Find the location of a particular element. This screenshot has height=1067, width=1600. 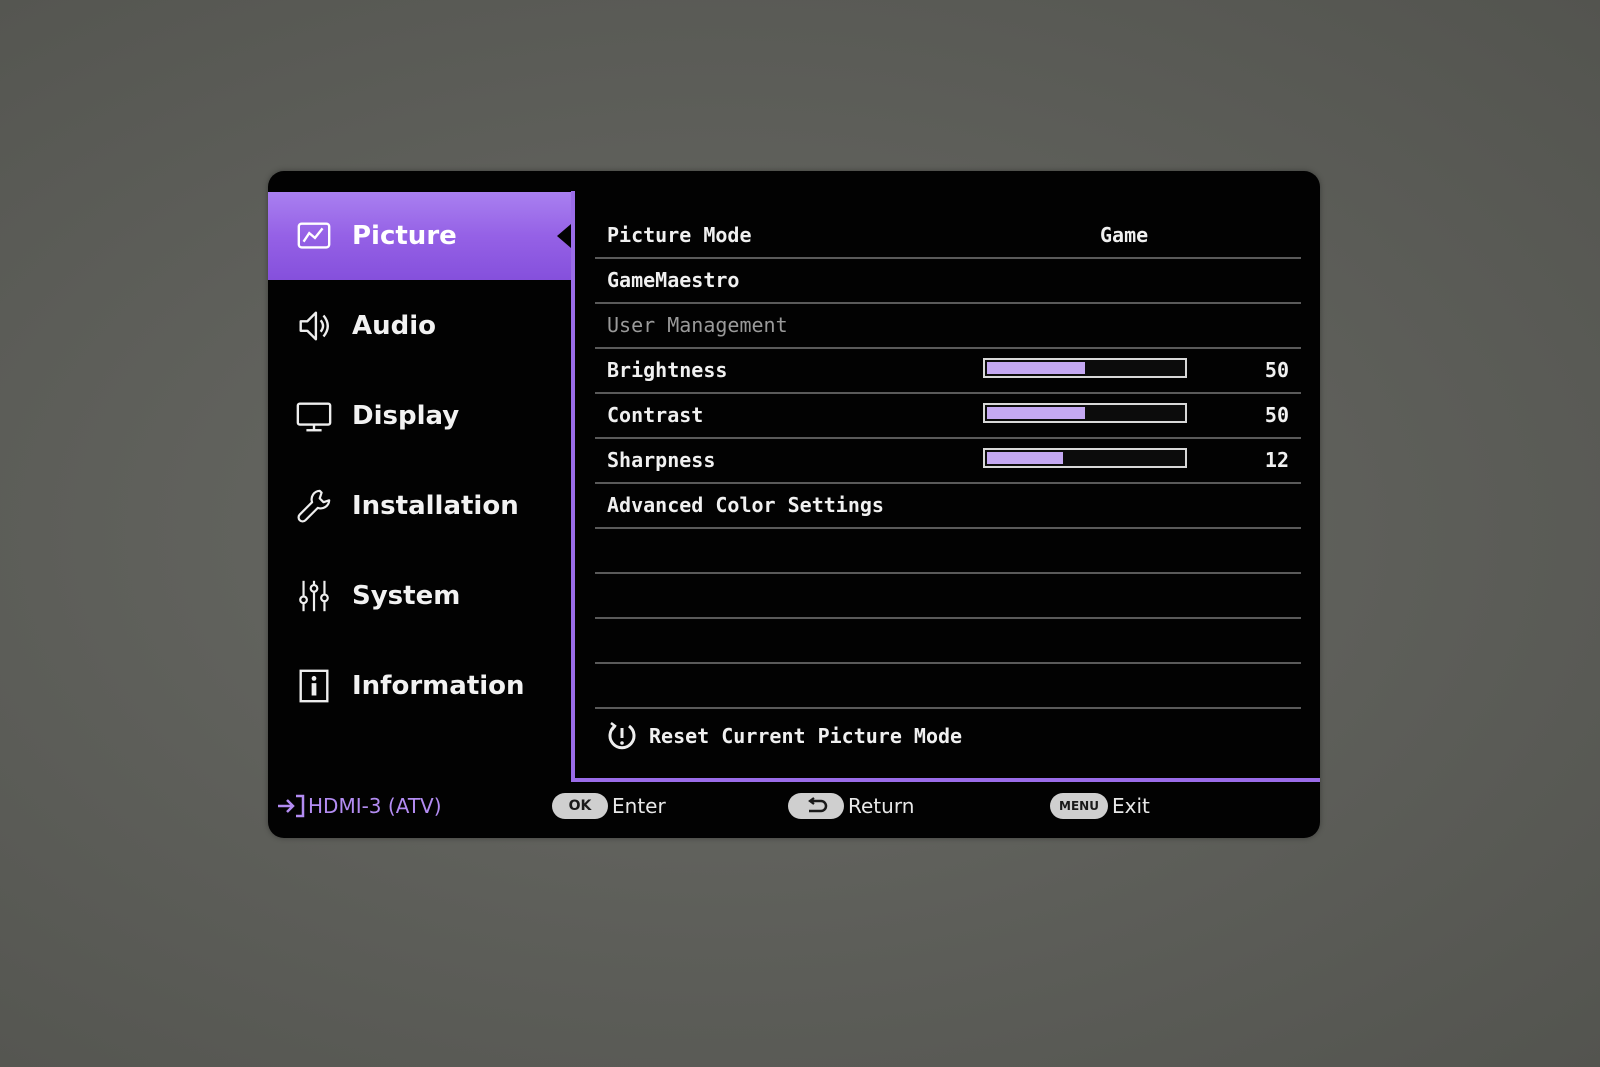

sharpness-slider-fill is located at coordinates (1025, 458).